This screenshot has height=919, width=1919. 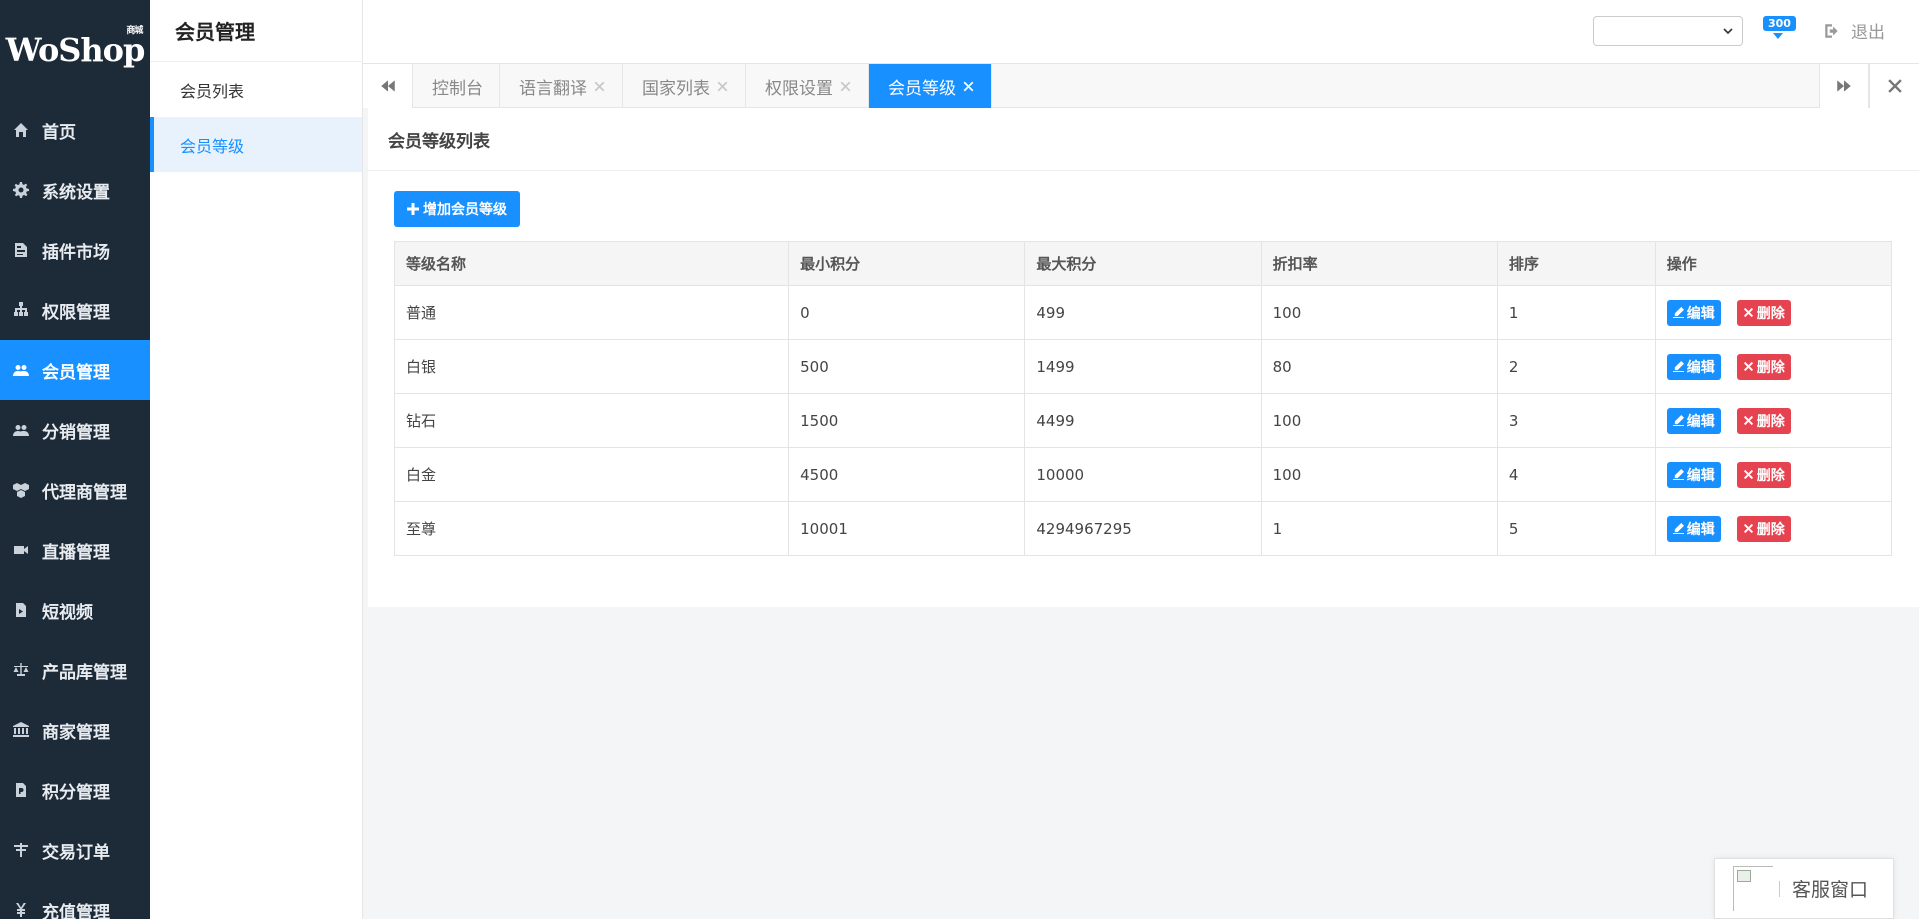 I want to click on add-button-label: 增加会员等级, so click(x=465, y=210).